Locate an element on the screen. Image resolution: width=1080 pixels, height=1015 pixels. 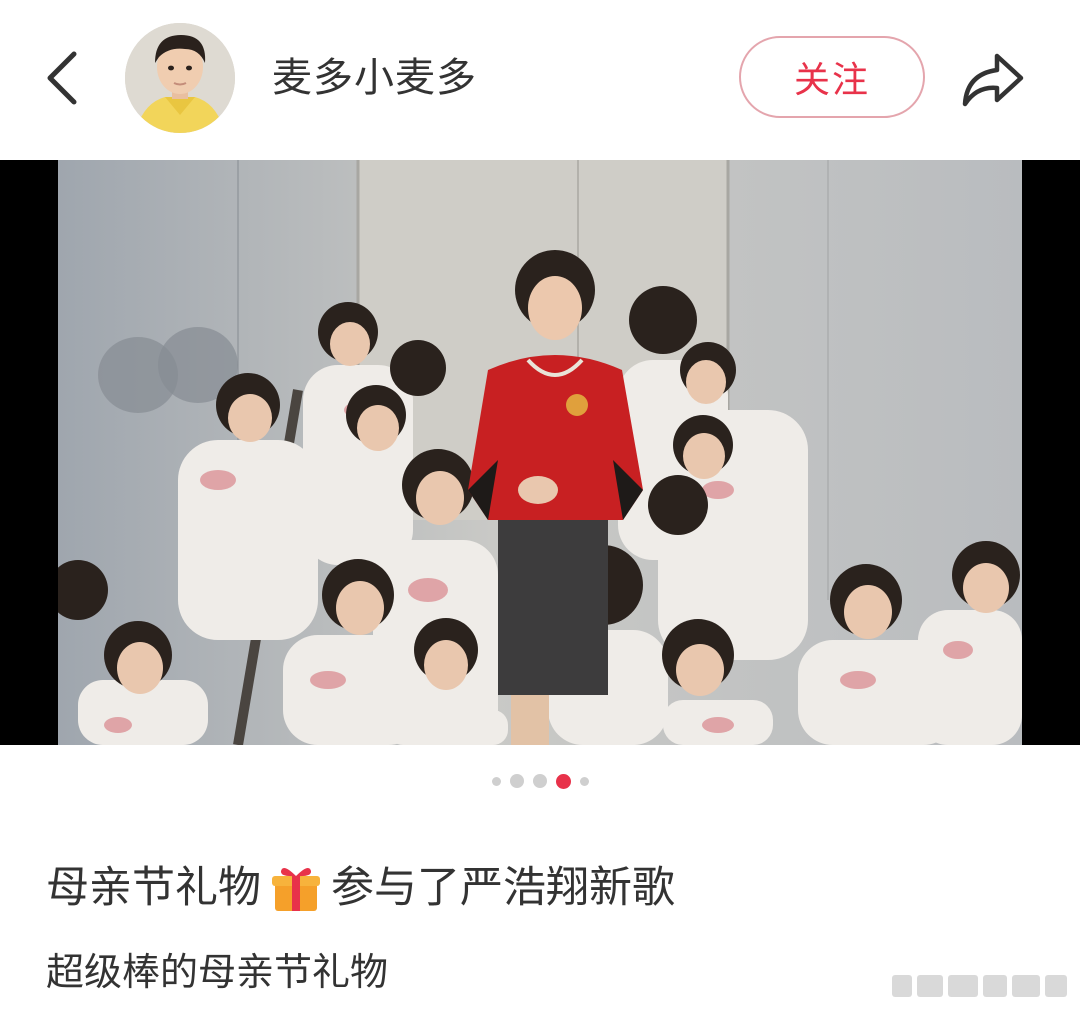
follow-button: 关注 is located at coordinates (832, 77).